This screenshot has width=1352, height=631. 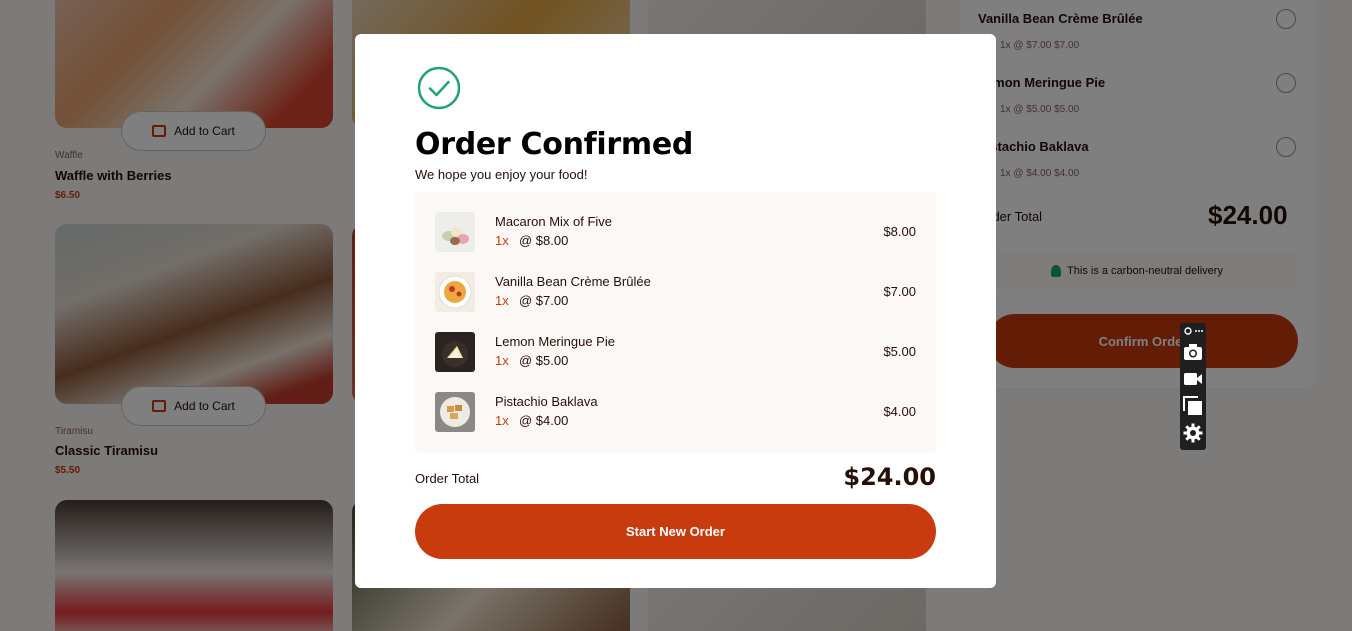 What do you see at coordinates (675, 531) in the screenshot?
I see `start-new-order-button: Start New Order` at bounding box center [675, 531].